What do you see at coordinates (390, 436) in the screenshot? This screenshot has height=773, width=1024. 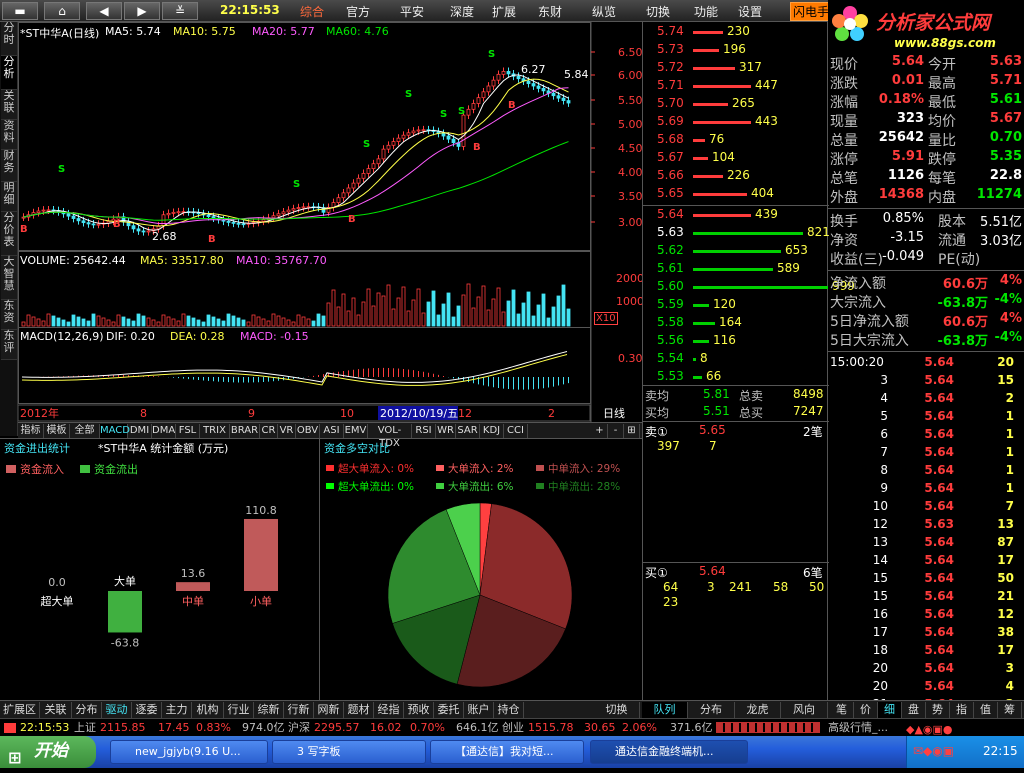 I see `indicator-tab-vol-tdx: VOL-TDX` at bounding box center [390, 436].